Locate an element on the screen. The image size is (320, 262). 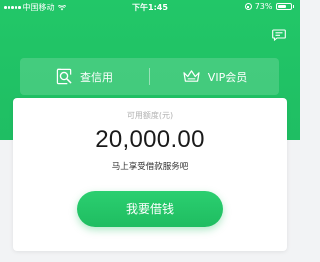
credit-limit-label: 可用额度(元) is located at coordinates (150, 115).